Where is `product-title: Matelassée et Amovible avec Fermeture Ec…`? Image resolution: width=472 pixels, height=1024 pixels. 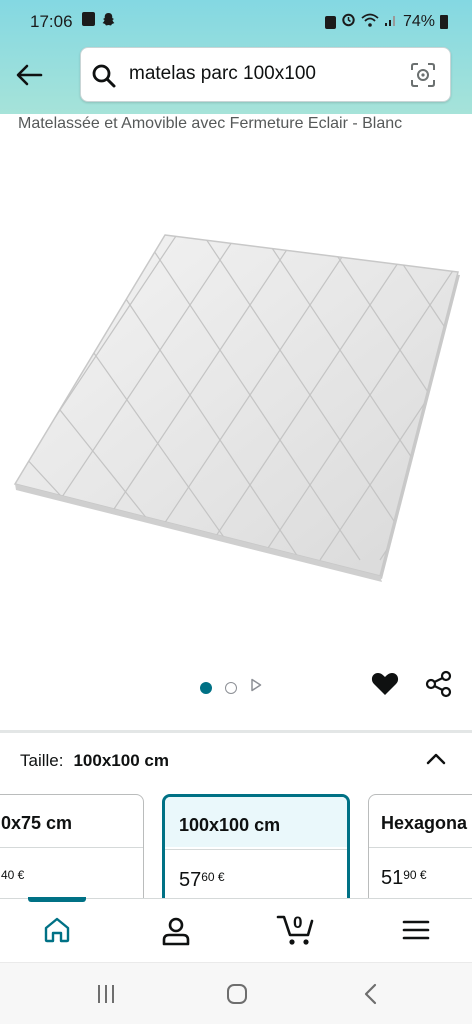 product-title: Matelassée et Amovible avec Fermeture Ec… is located at coordinates (210, 123).